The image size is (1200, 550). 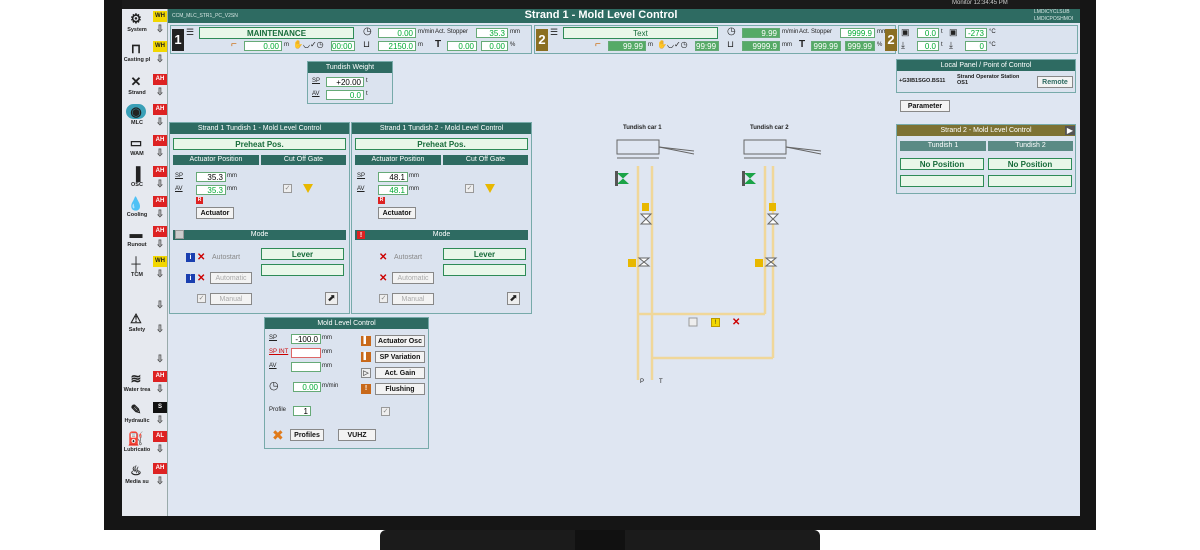 I want to click on tundish-2-status-field, so click(x=1030, y=181).